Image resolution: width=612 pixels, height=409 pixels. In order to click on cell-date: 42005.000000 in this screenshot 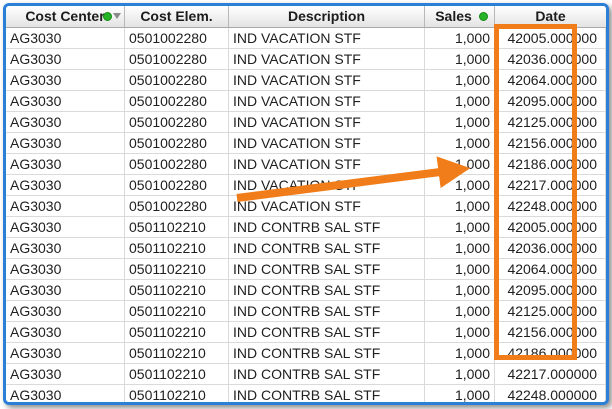, I will do `click(550, 227)`.